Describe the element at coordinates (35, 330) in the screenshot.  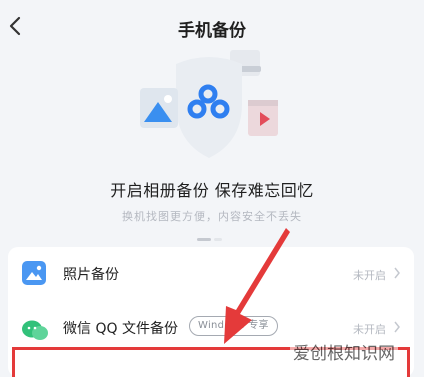
I see `wechat-qq-icon` at that location.